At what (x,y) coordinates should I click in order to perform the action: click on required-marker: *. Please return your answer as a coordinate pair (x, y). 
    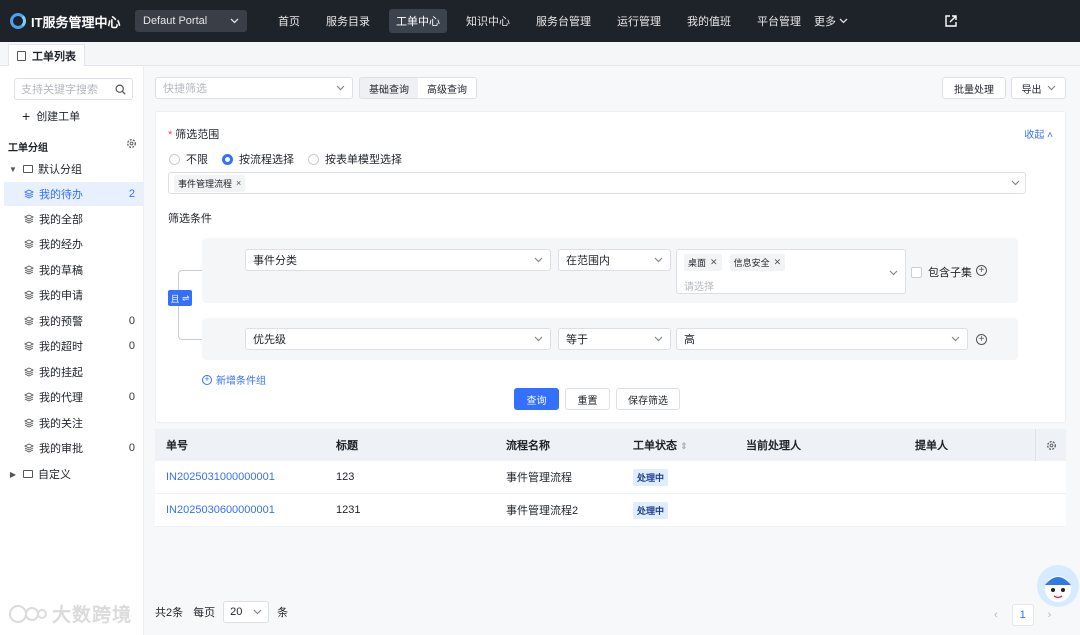
    Looking at the image, I should click on (170, 135).